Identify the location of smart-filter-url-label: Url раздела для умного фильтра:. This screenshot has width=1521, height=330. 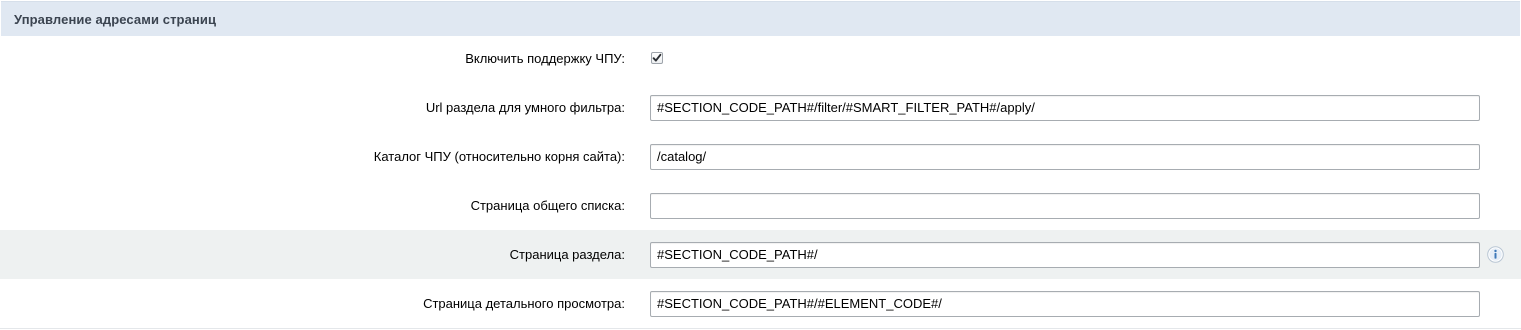
(525, 107).